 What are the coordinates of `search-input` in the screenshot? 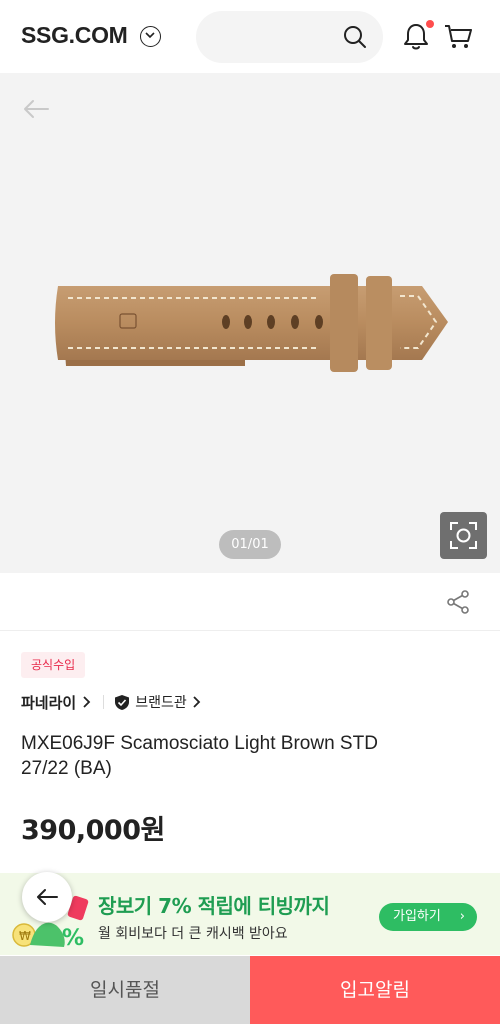 It's located at (289, 37).